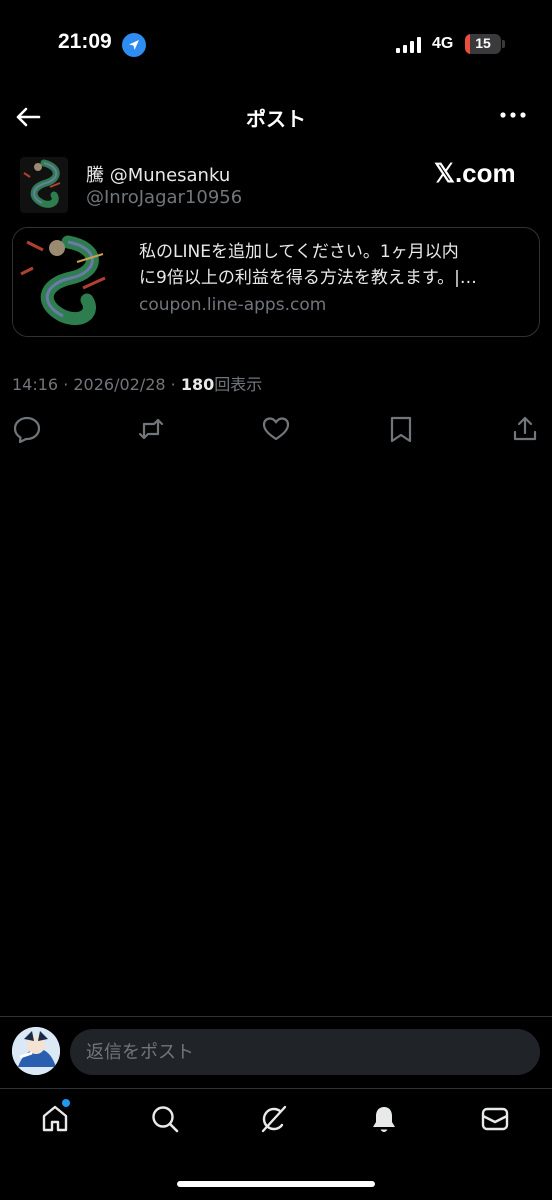 This screenshot has width=552, height=1200. What do you see at coordinates (475, 173) in the screenshot?
I see `source-label: 𝕏.com` at bounding box center [475, 173].